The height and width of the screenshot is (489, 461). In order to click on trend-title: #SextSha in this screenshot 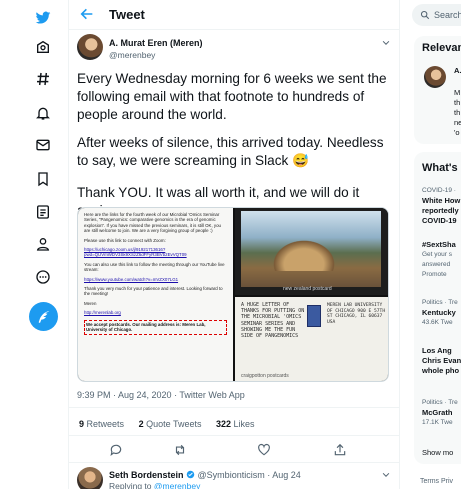, I will do `click(439, 244)`.